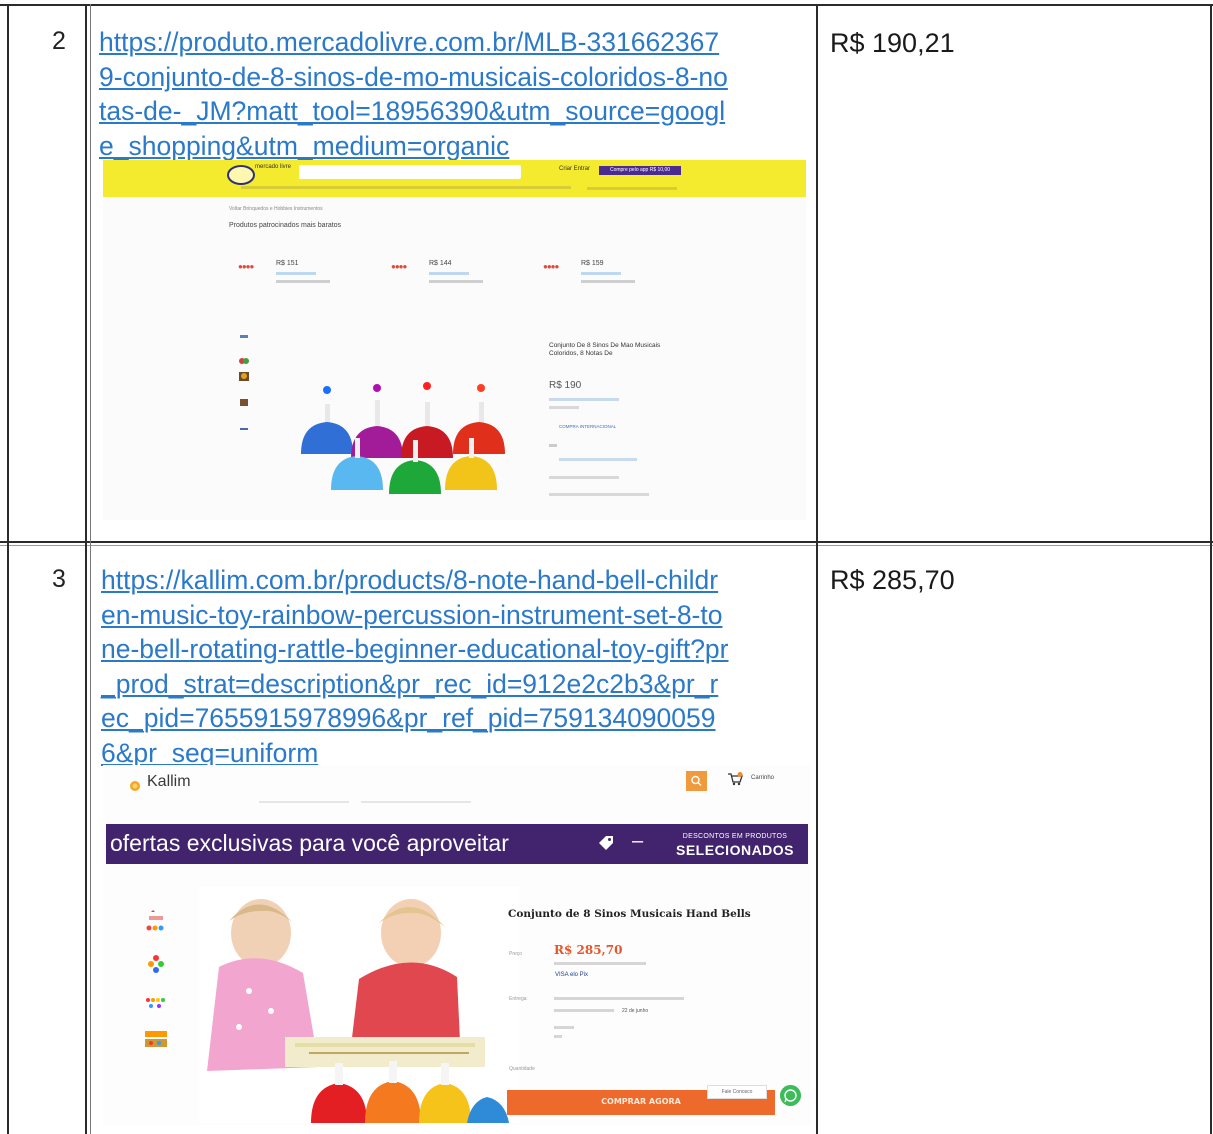 The image size is (1213, 1134). I want to click on product-price: R$ 190, so click(565, 385).